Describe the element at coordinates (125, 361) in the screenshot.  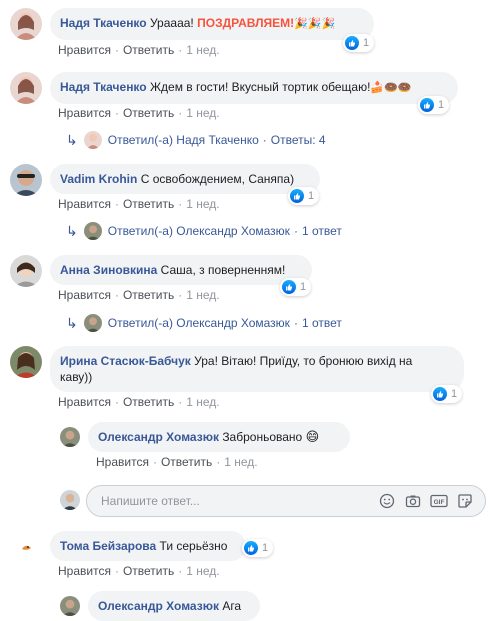
I see `comment-author: Ирина Стасюк-Бабчук` at that location.